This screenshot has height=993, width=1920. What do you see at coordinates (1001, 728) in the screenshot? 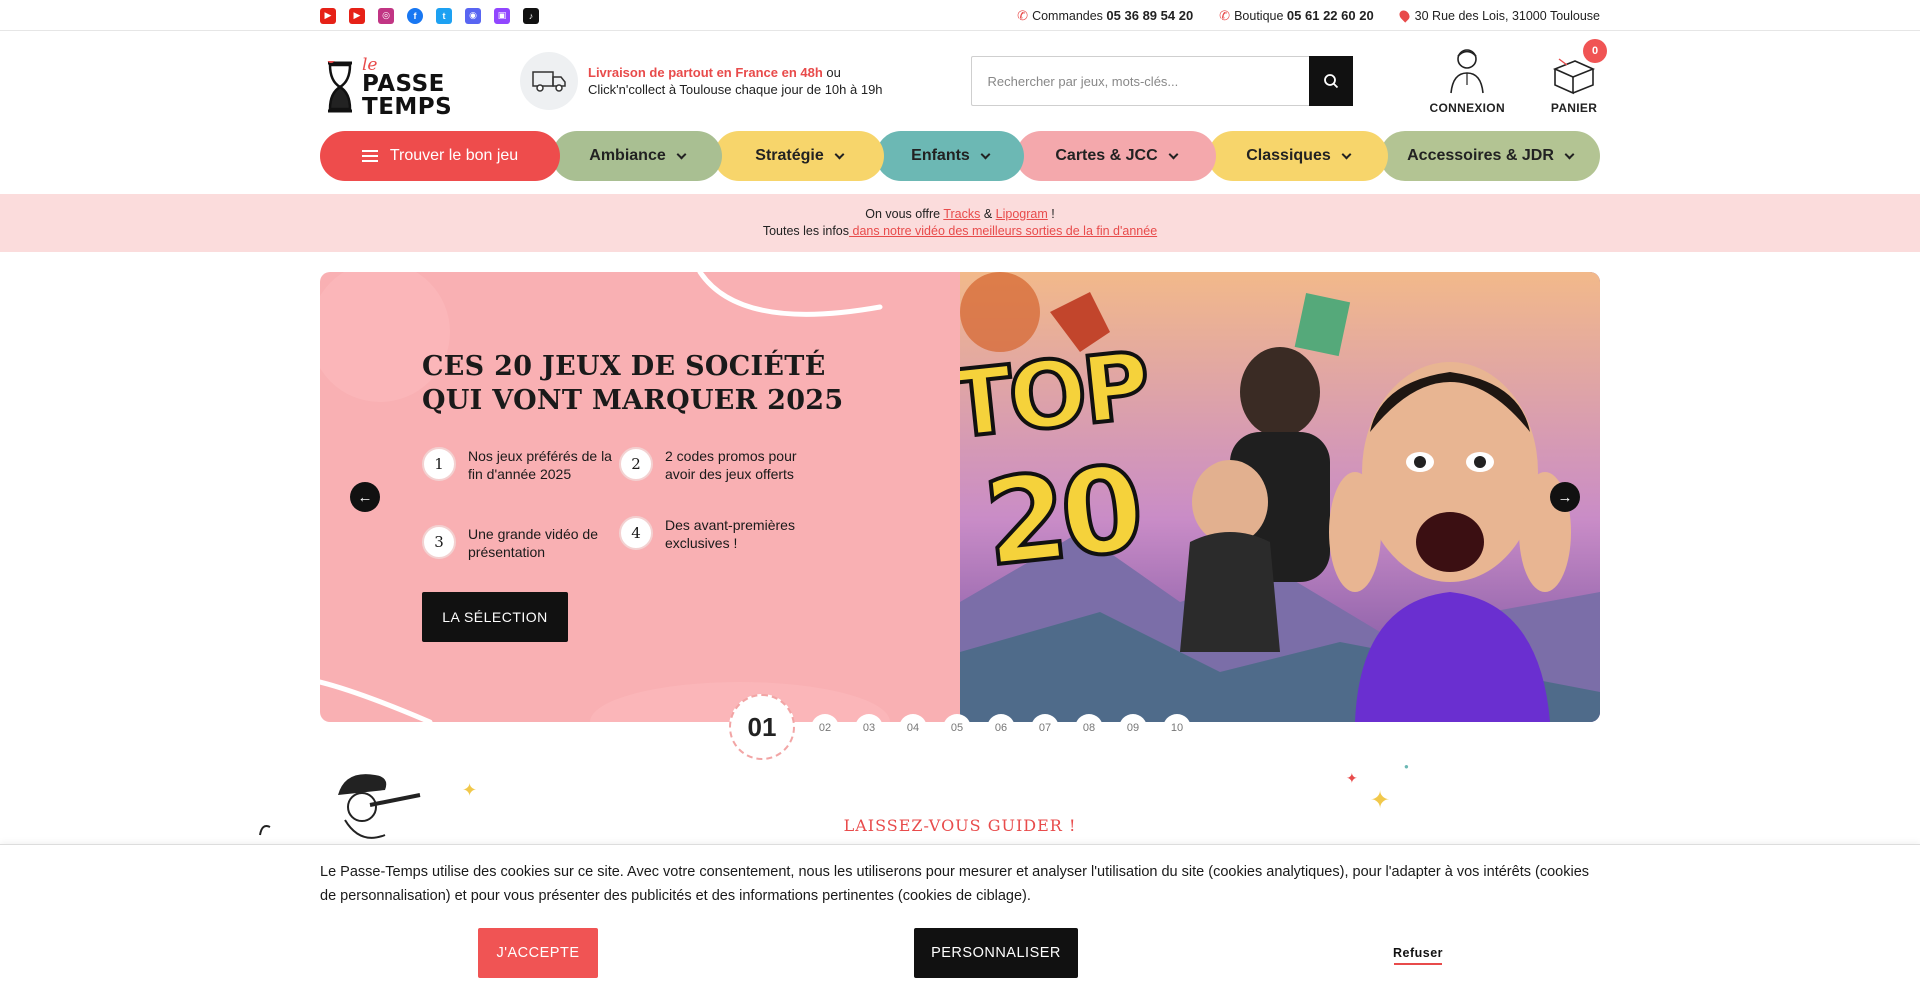
I see `slide-dot: 06` at bounding box center [1001, 728].